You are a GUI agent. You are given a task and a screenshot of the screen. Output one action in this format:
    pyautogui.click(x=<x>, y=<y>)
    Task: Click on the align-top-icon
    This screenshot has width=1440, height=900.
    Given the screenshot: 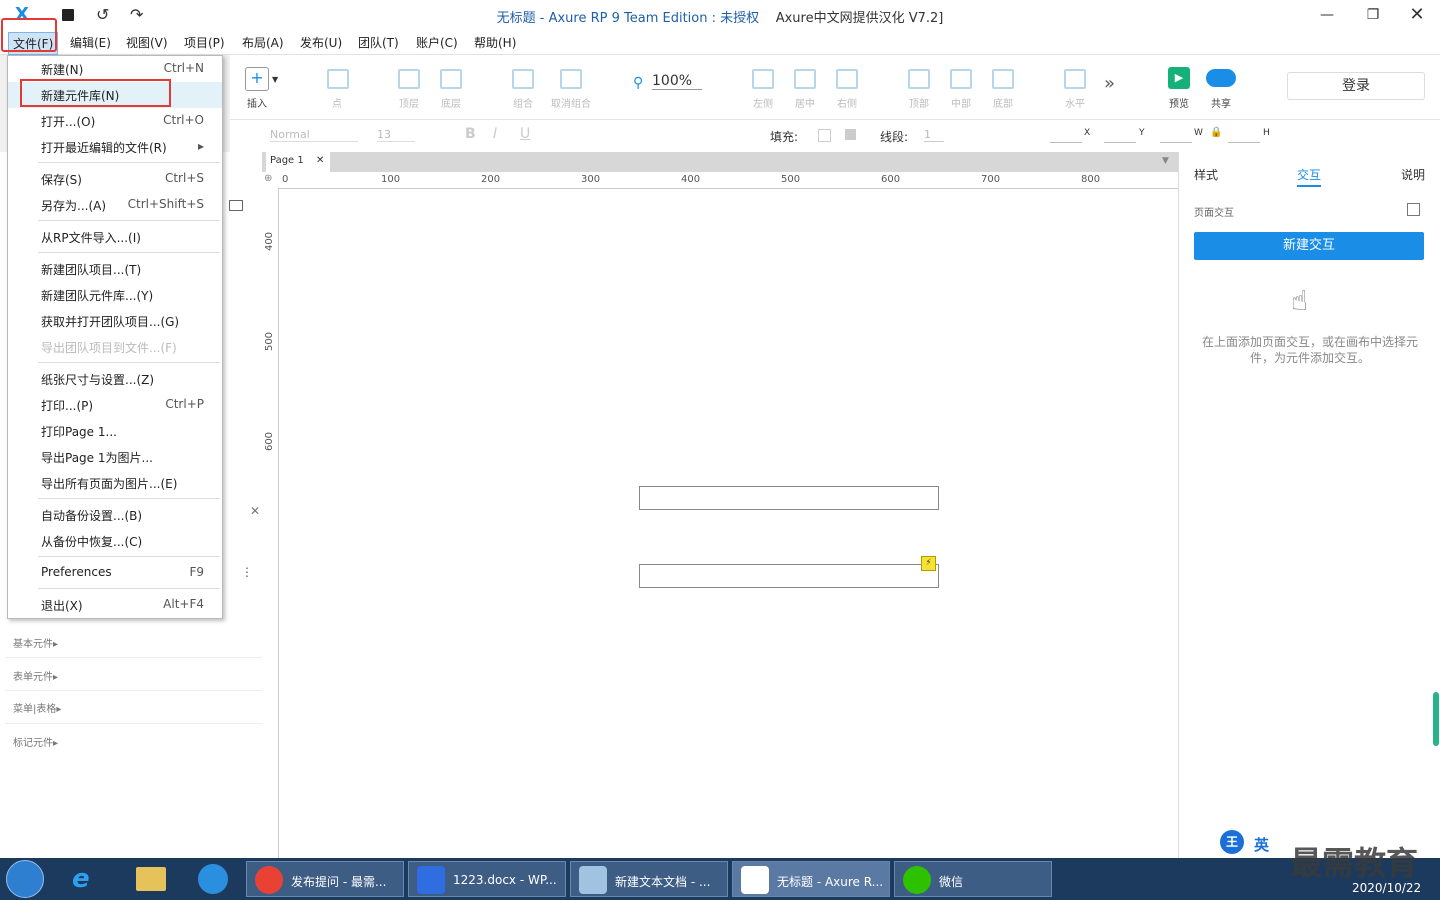 What is the action you would take?
    pyautogui.click(x=919, y=79)
    